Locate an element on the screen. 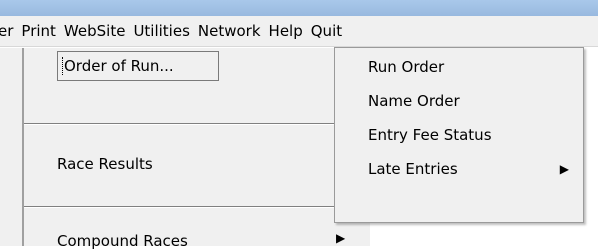 Image resolution: width=598 pixels, height=250 pixels. menu-network: Network is located at coordinates (229, 31).